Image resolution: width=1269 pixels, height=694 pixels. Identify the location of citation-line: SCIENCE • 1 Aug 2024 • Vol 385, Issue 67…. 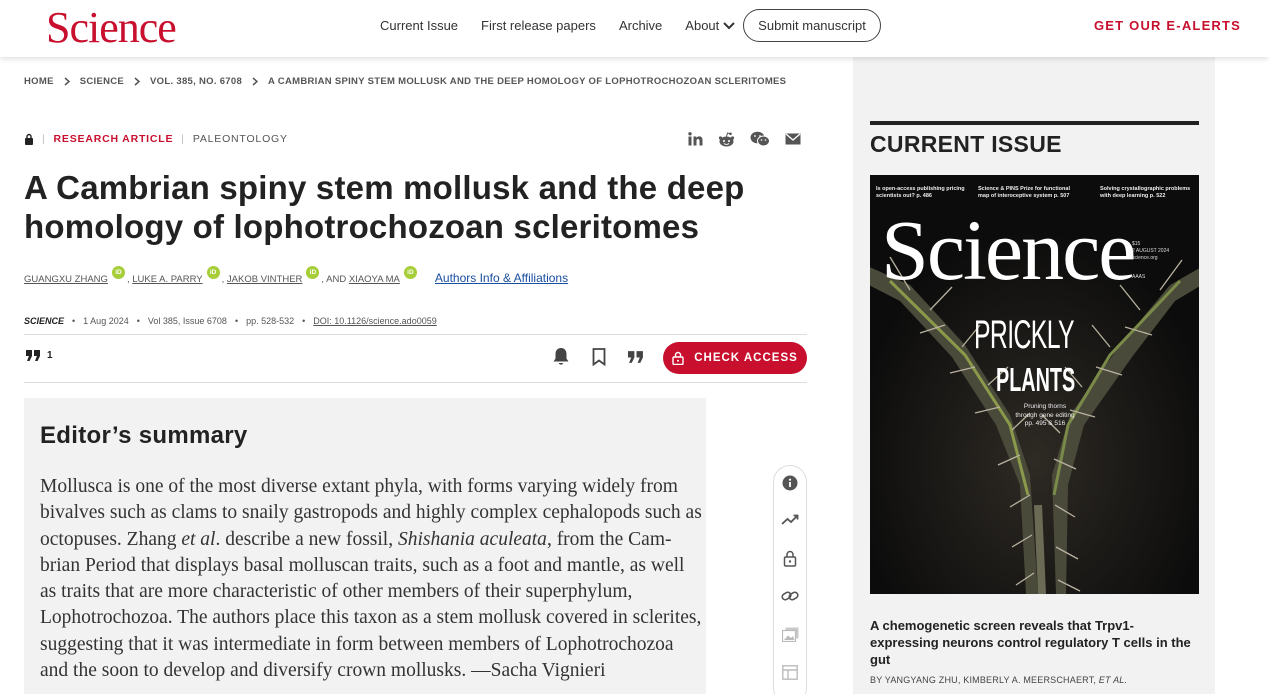
(230, 321).